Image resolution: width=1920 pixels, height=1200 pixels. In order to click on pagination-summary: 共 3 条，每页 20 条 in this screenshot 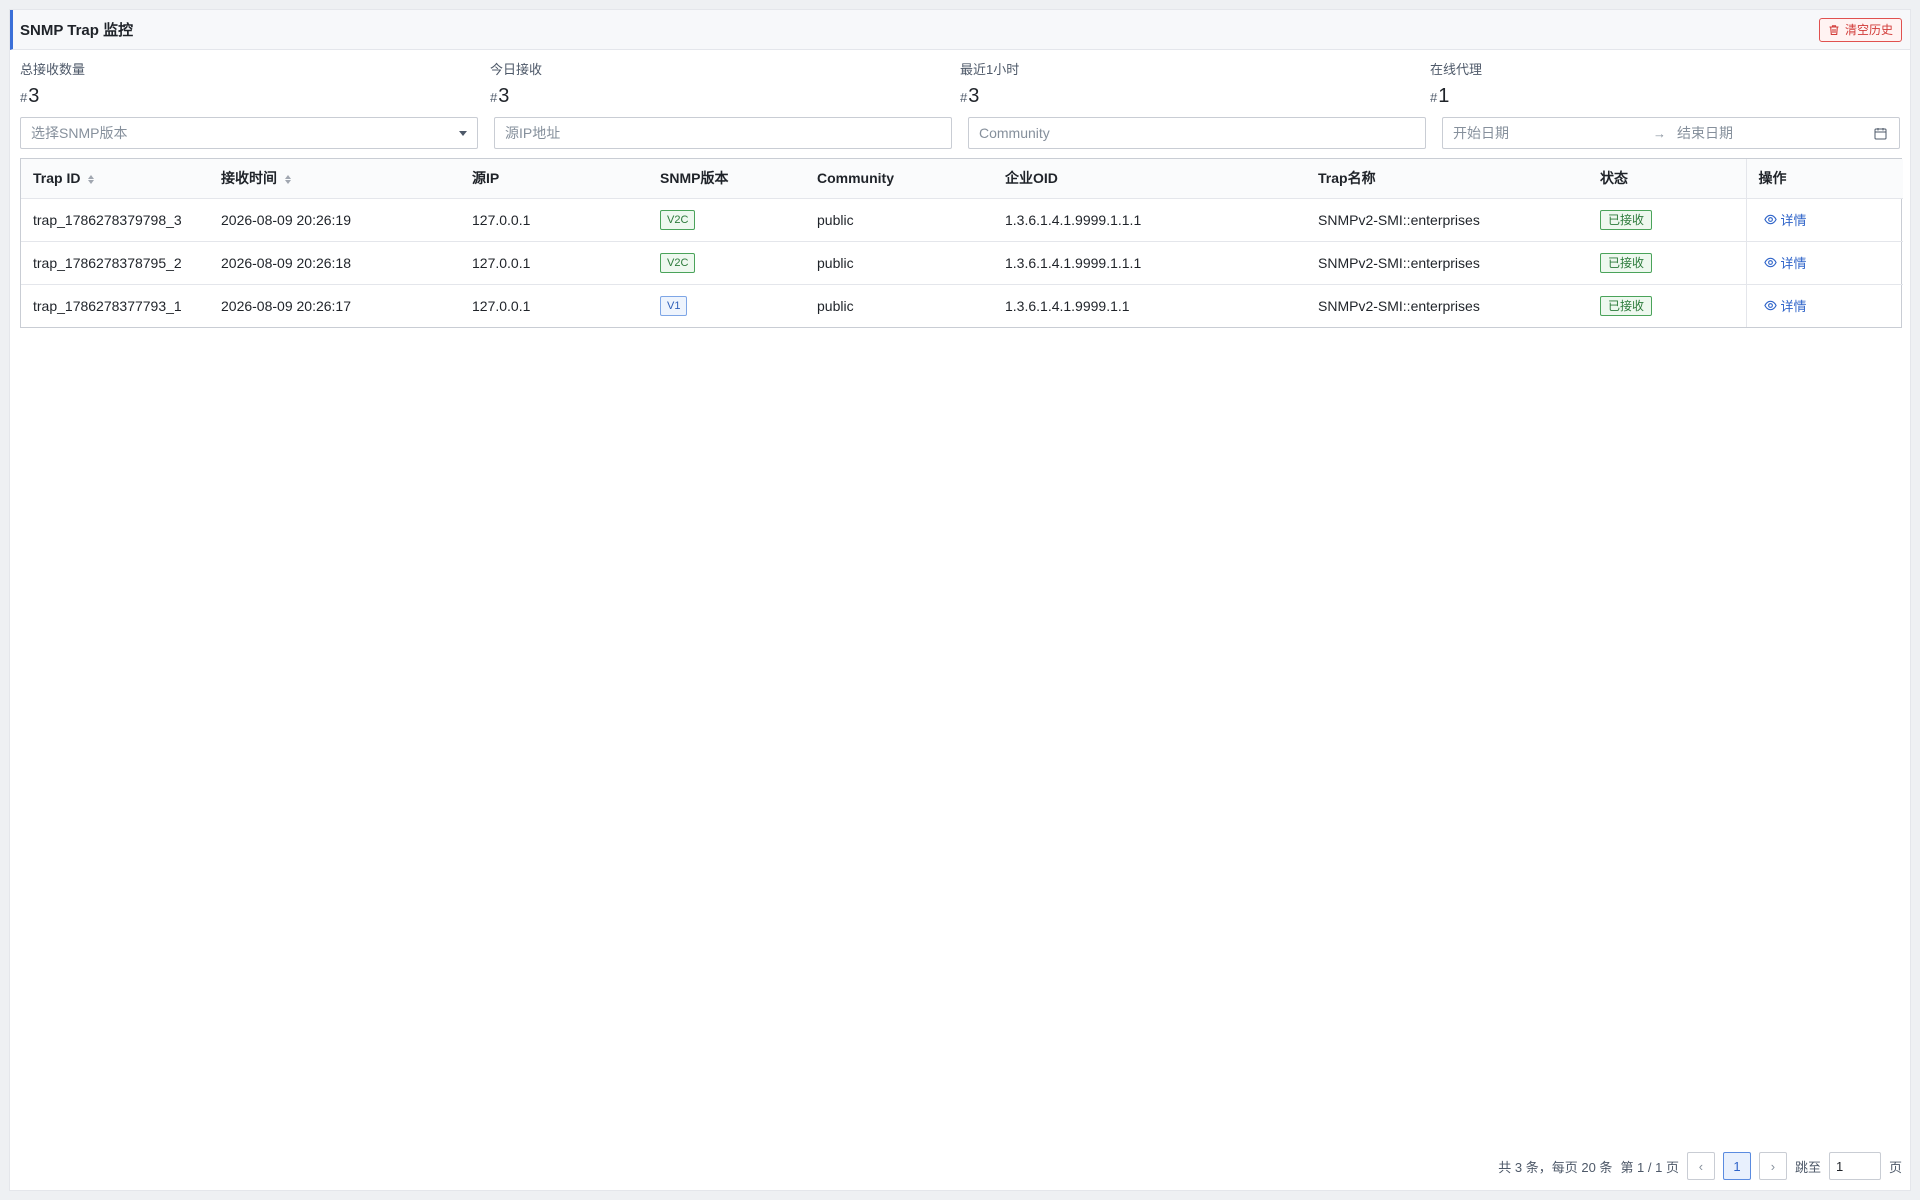, I will do `click(1555, 1167)`.